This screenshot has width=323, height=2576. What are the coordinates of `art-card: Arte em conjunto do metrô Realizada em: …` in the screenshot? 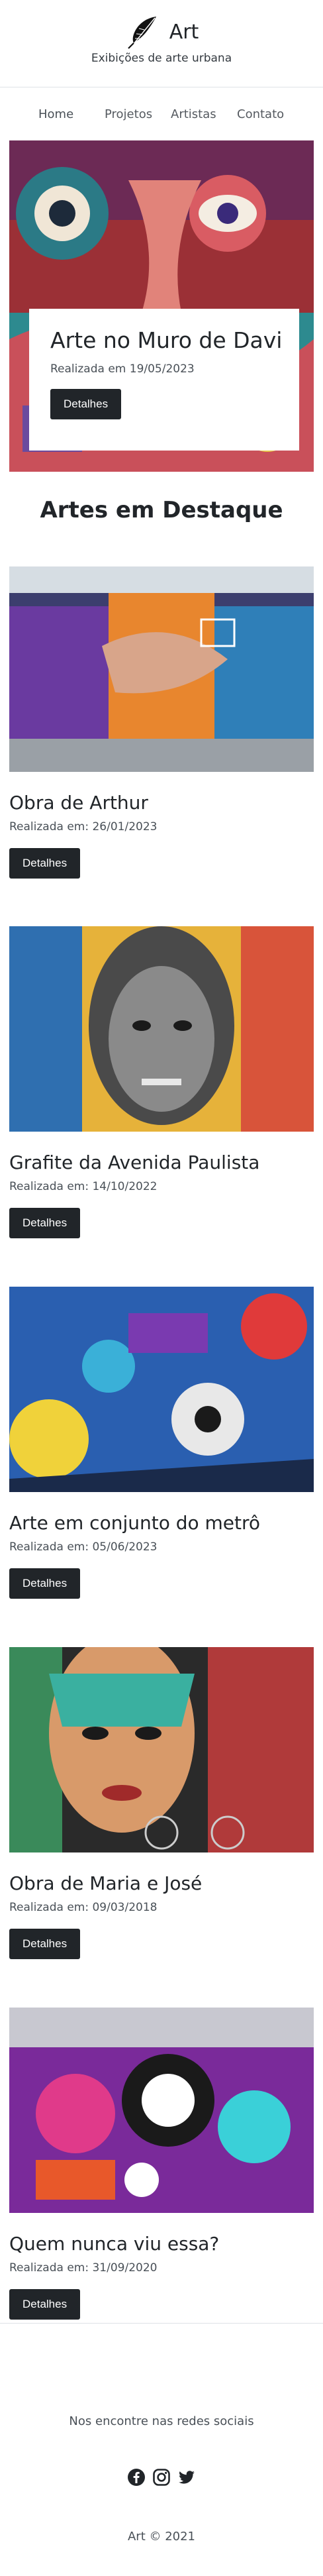 It's located at (161, 1443).